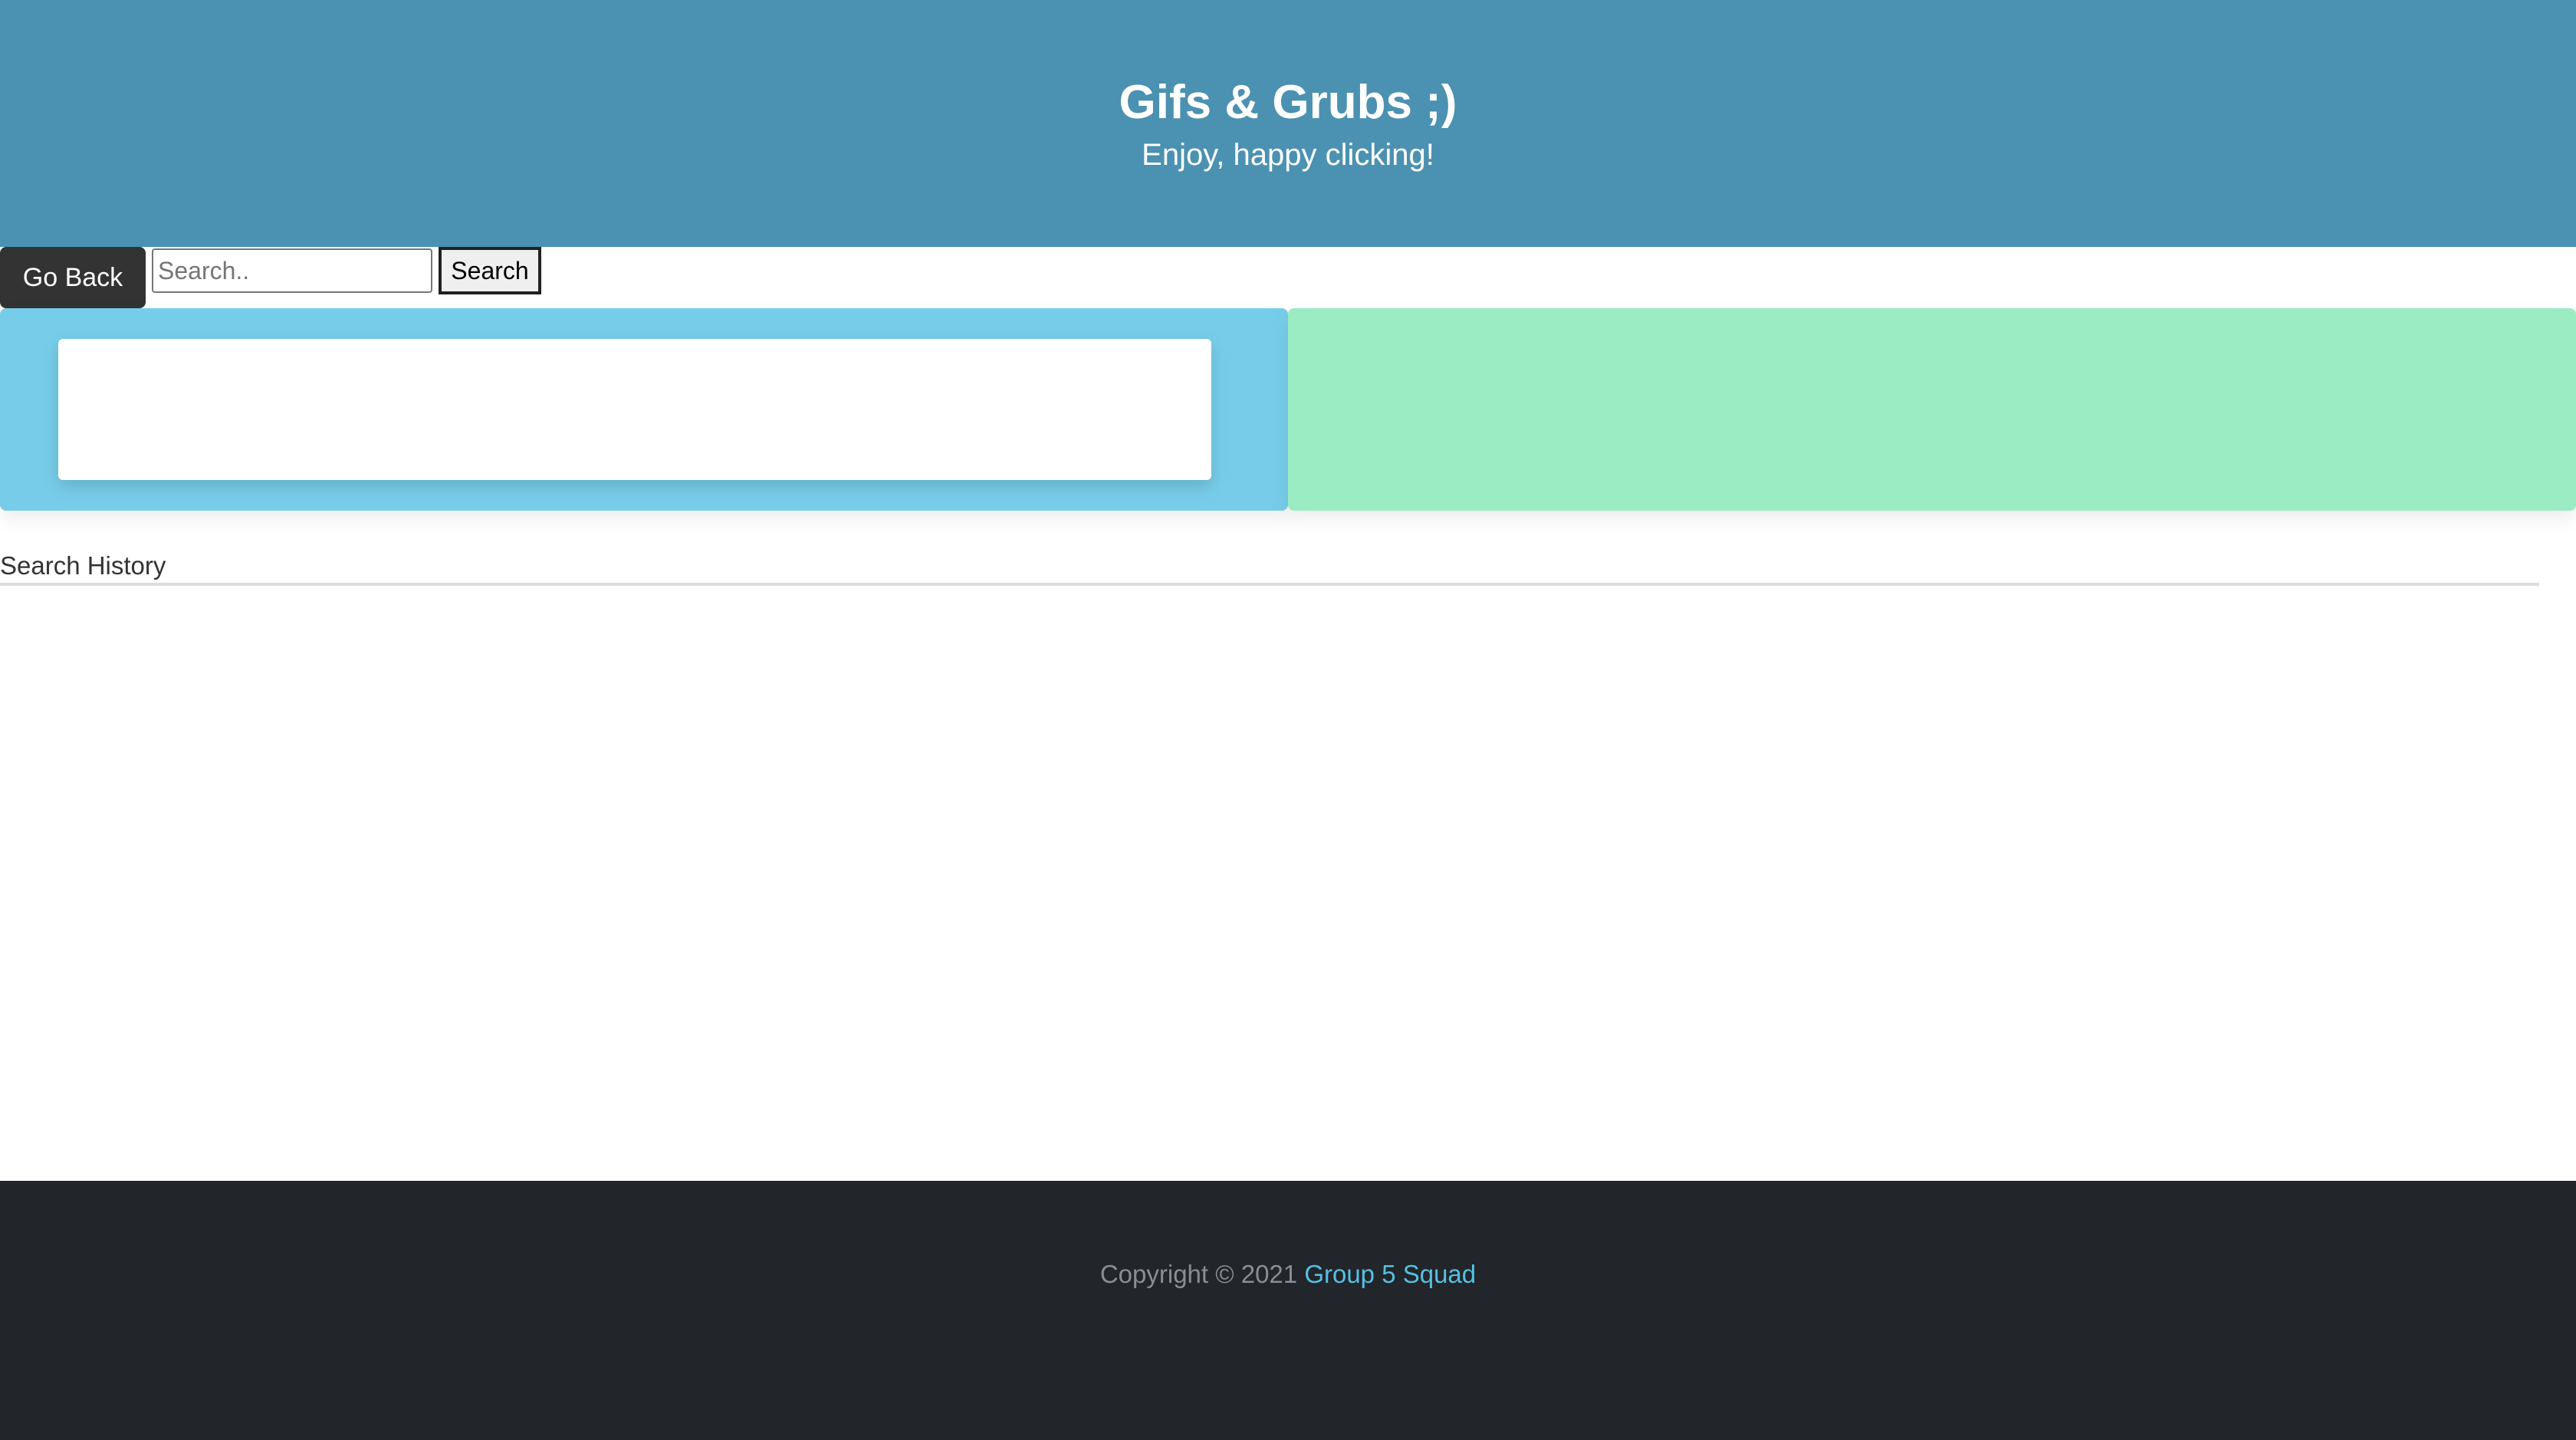 The image size is (2576, 1440). I want to click on group-link: Group 5 Squad, so click(1390, 1274).